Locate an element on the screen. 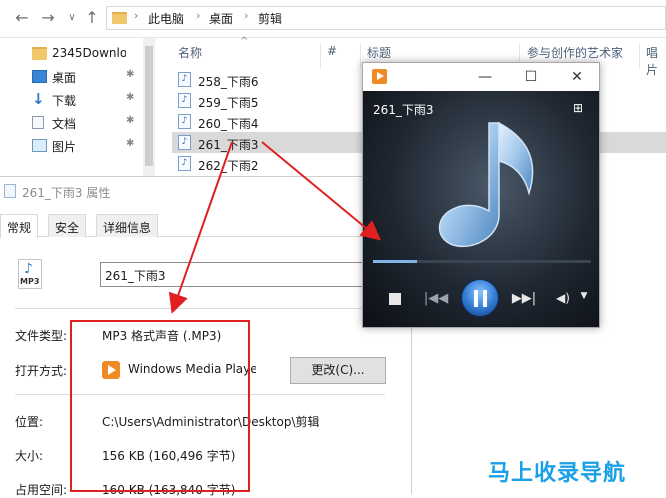 This screenshot has height=498, width=666. arrow-to-player is located at coordinates (321, 191).